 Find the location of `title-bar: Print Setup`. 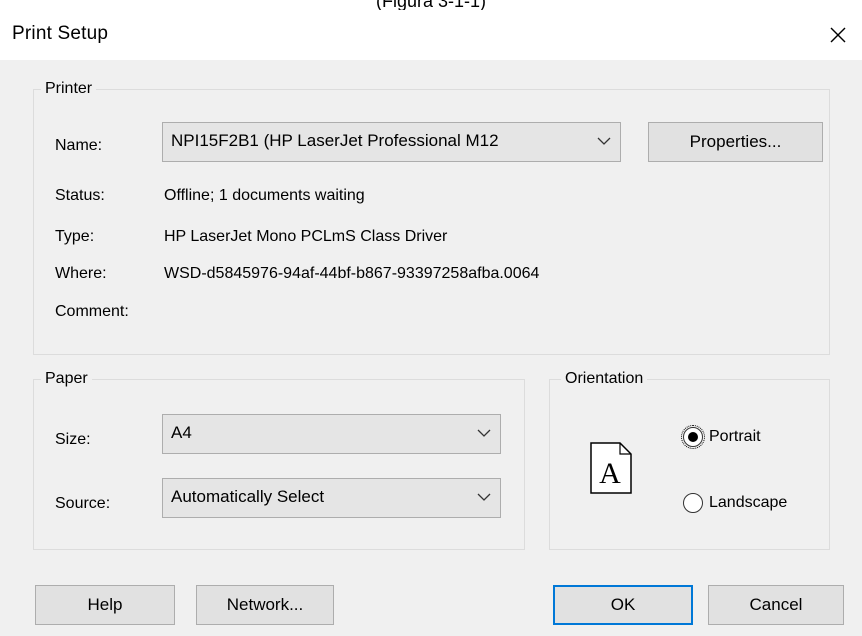

title-bar: Print Setup is located at coordinates (431, 35).